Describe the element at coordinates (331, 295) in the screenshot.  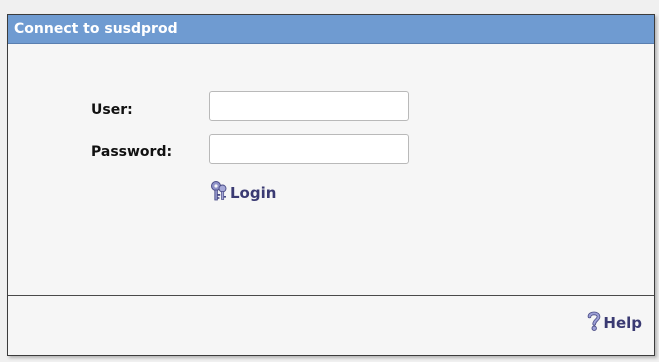
I see `footer-divider` at that location.